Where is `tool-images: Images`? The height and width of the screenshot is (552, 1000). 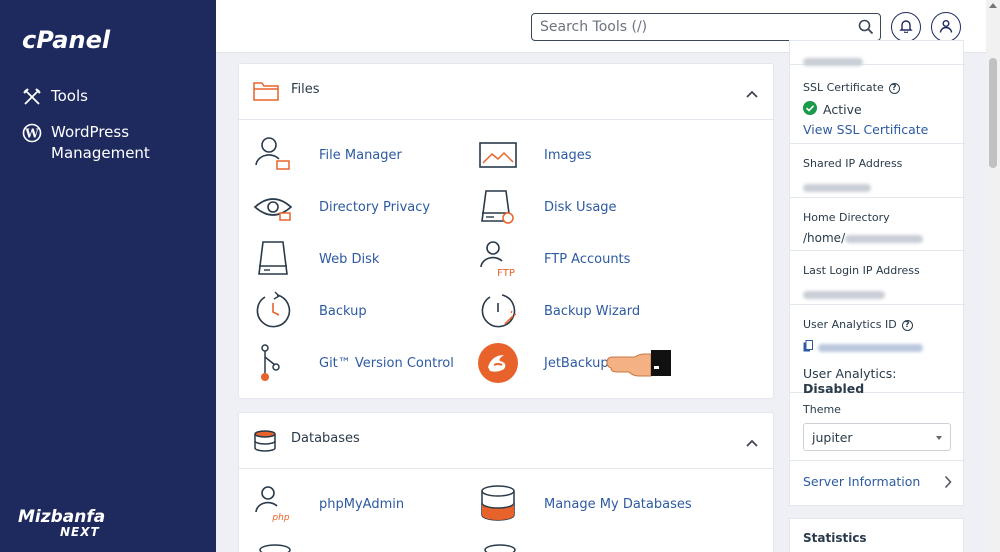
tool-images: Images is located at coordinates (535, 155).